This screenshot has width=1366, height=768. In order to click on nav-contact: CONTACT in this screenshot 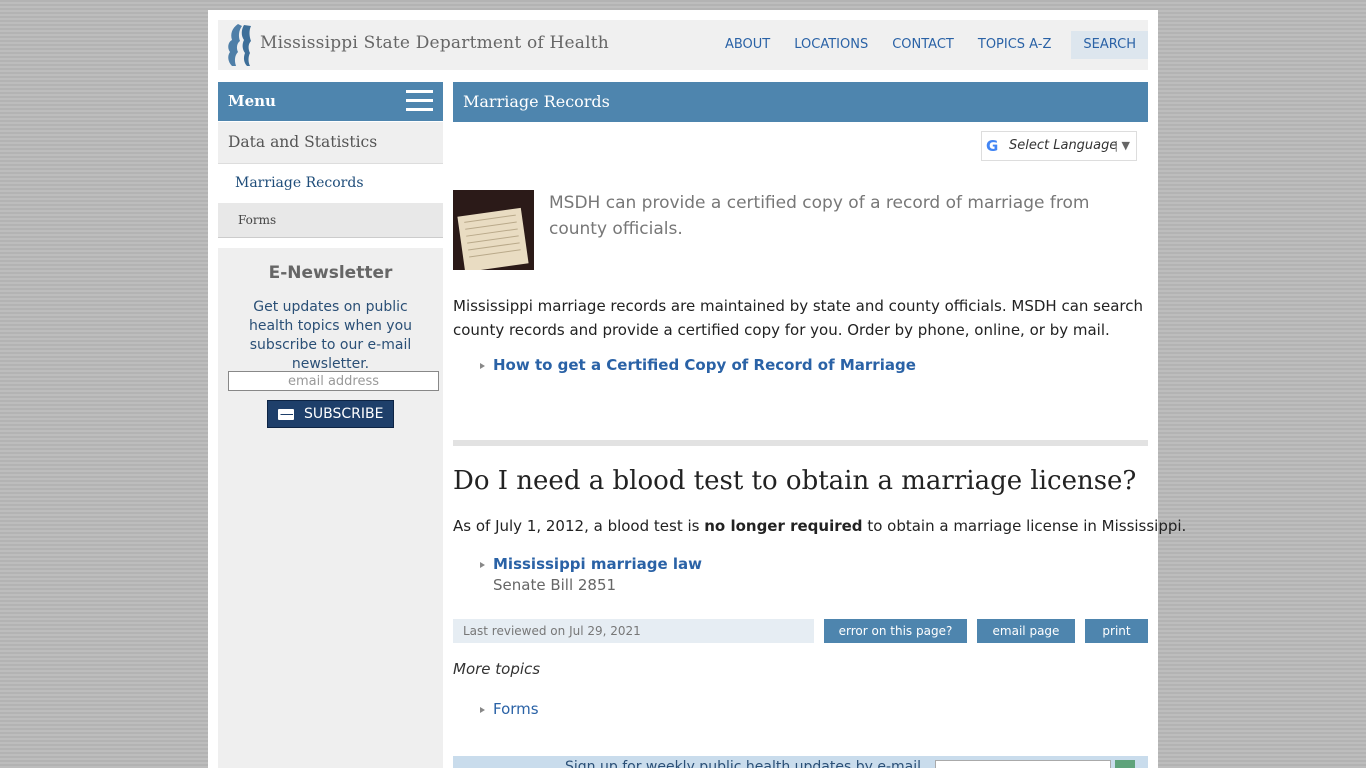, I will do `click(923, 45)`.